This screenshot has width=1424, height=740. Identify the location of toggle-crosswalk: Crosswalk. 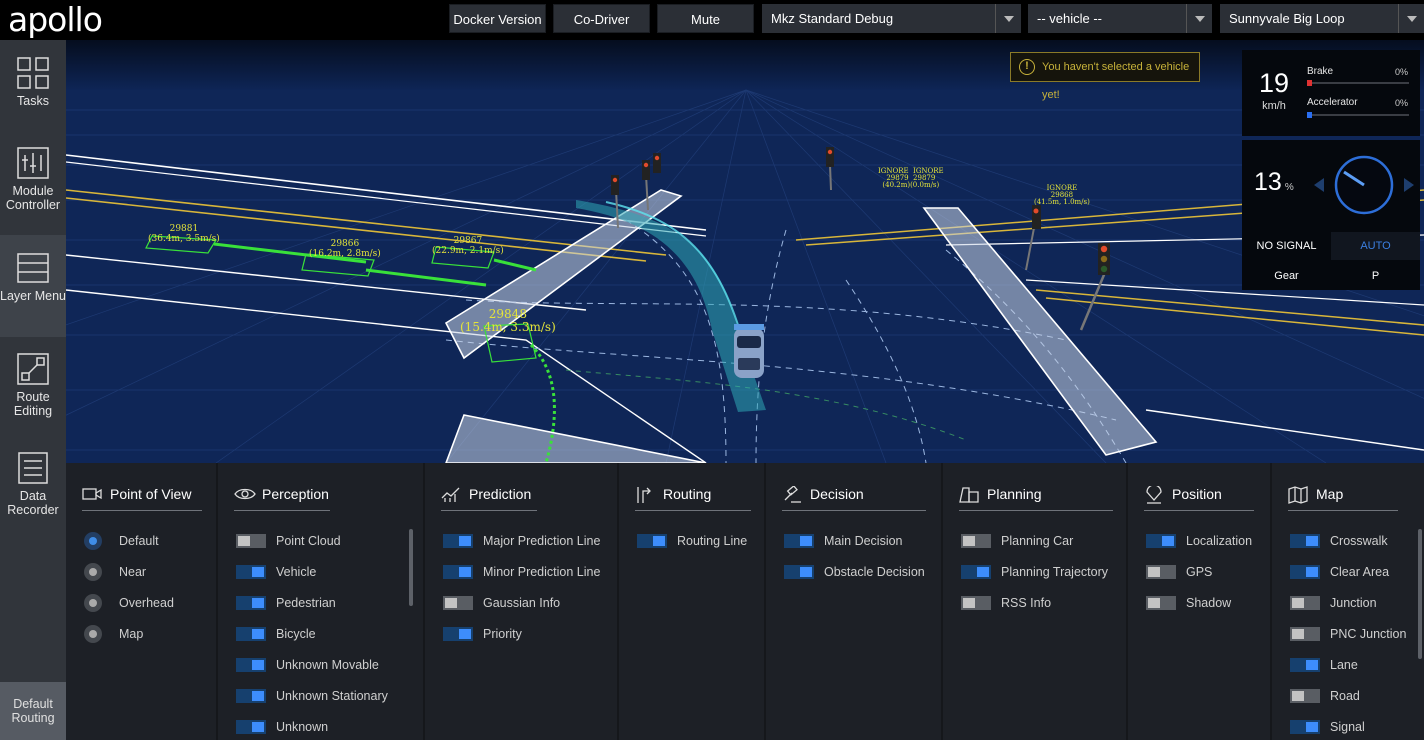
(1339, 541).